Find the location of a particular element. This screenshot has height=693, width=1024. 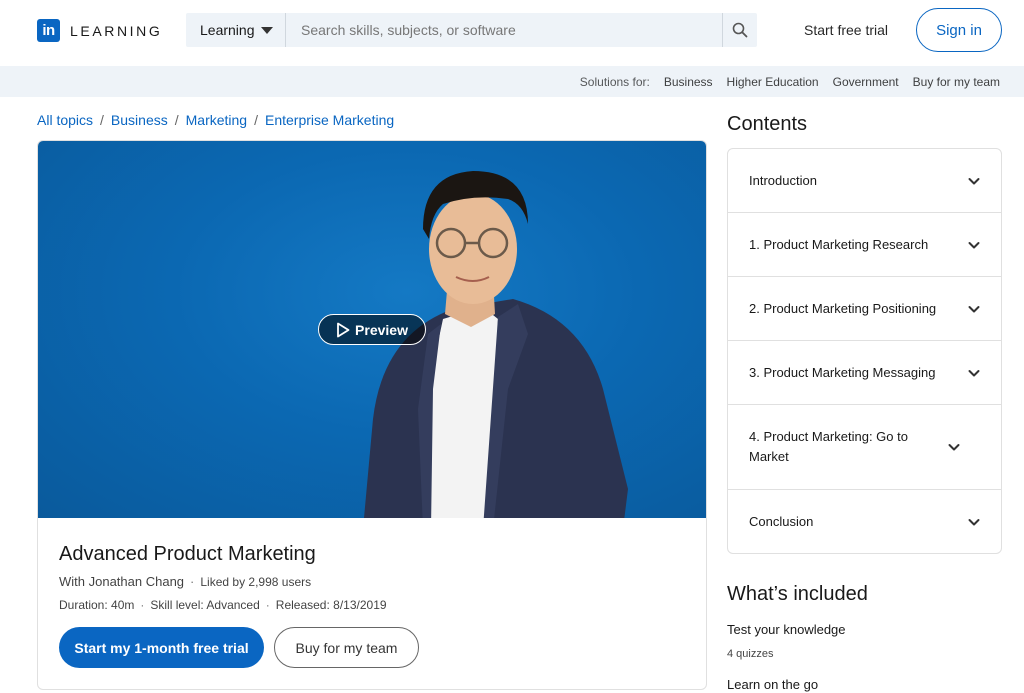

contents-item-conclusion: Conclusion is located at coordinates (864, 521).